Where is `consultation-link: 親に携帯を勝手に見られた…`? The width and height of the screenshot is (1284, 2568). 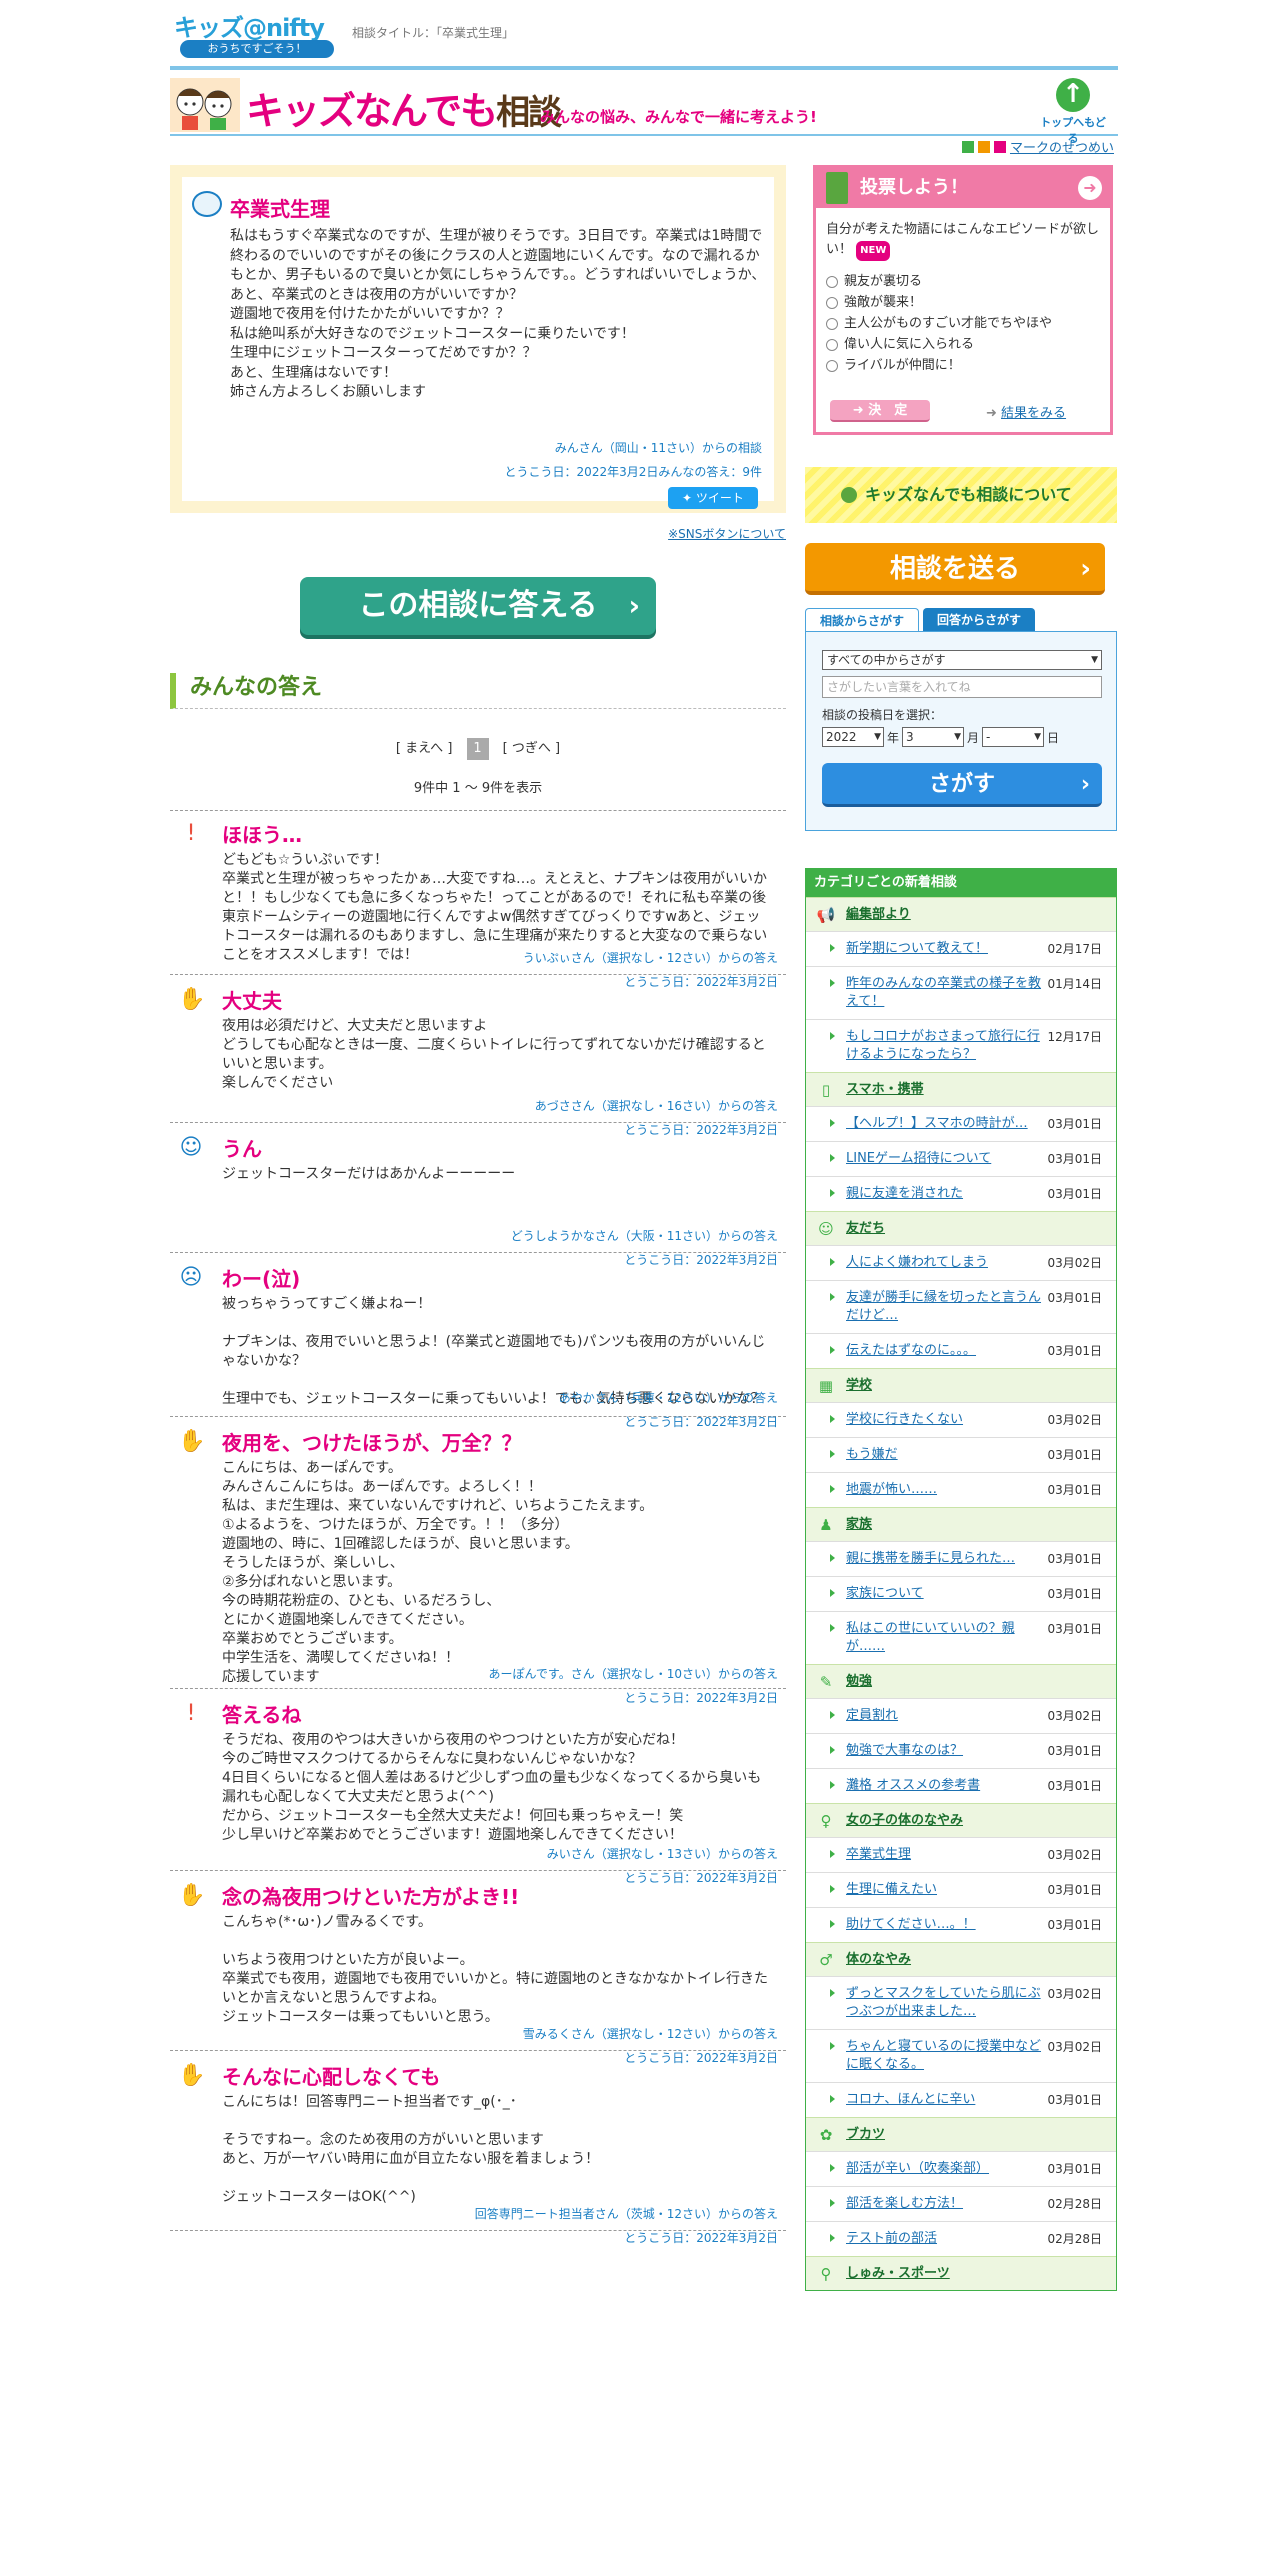
consultation-link: 親に携帯を勝手に見られた… is located at coordinates (930, 1558).